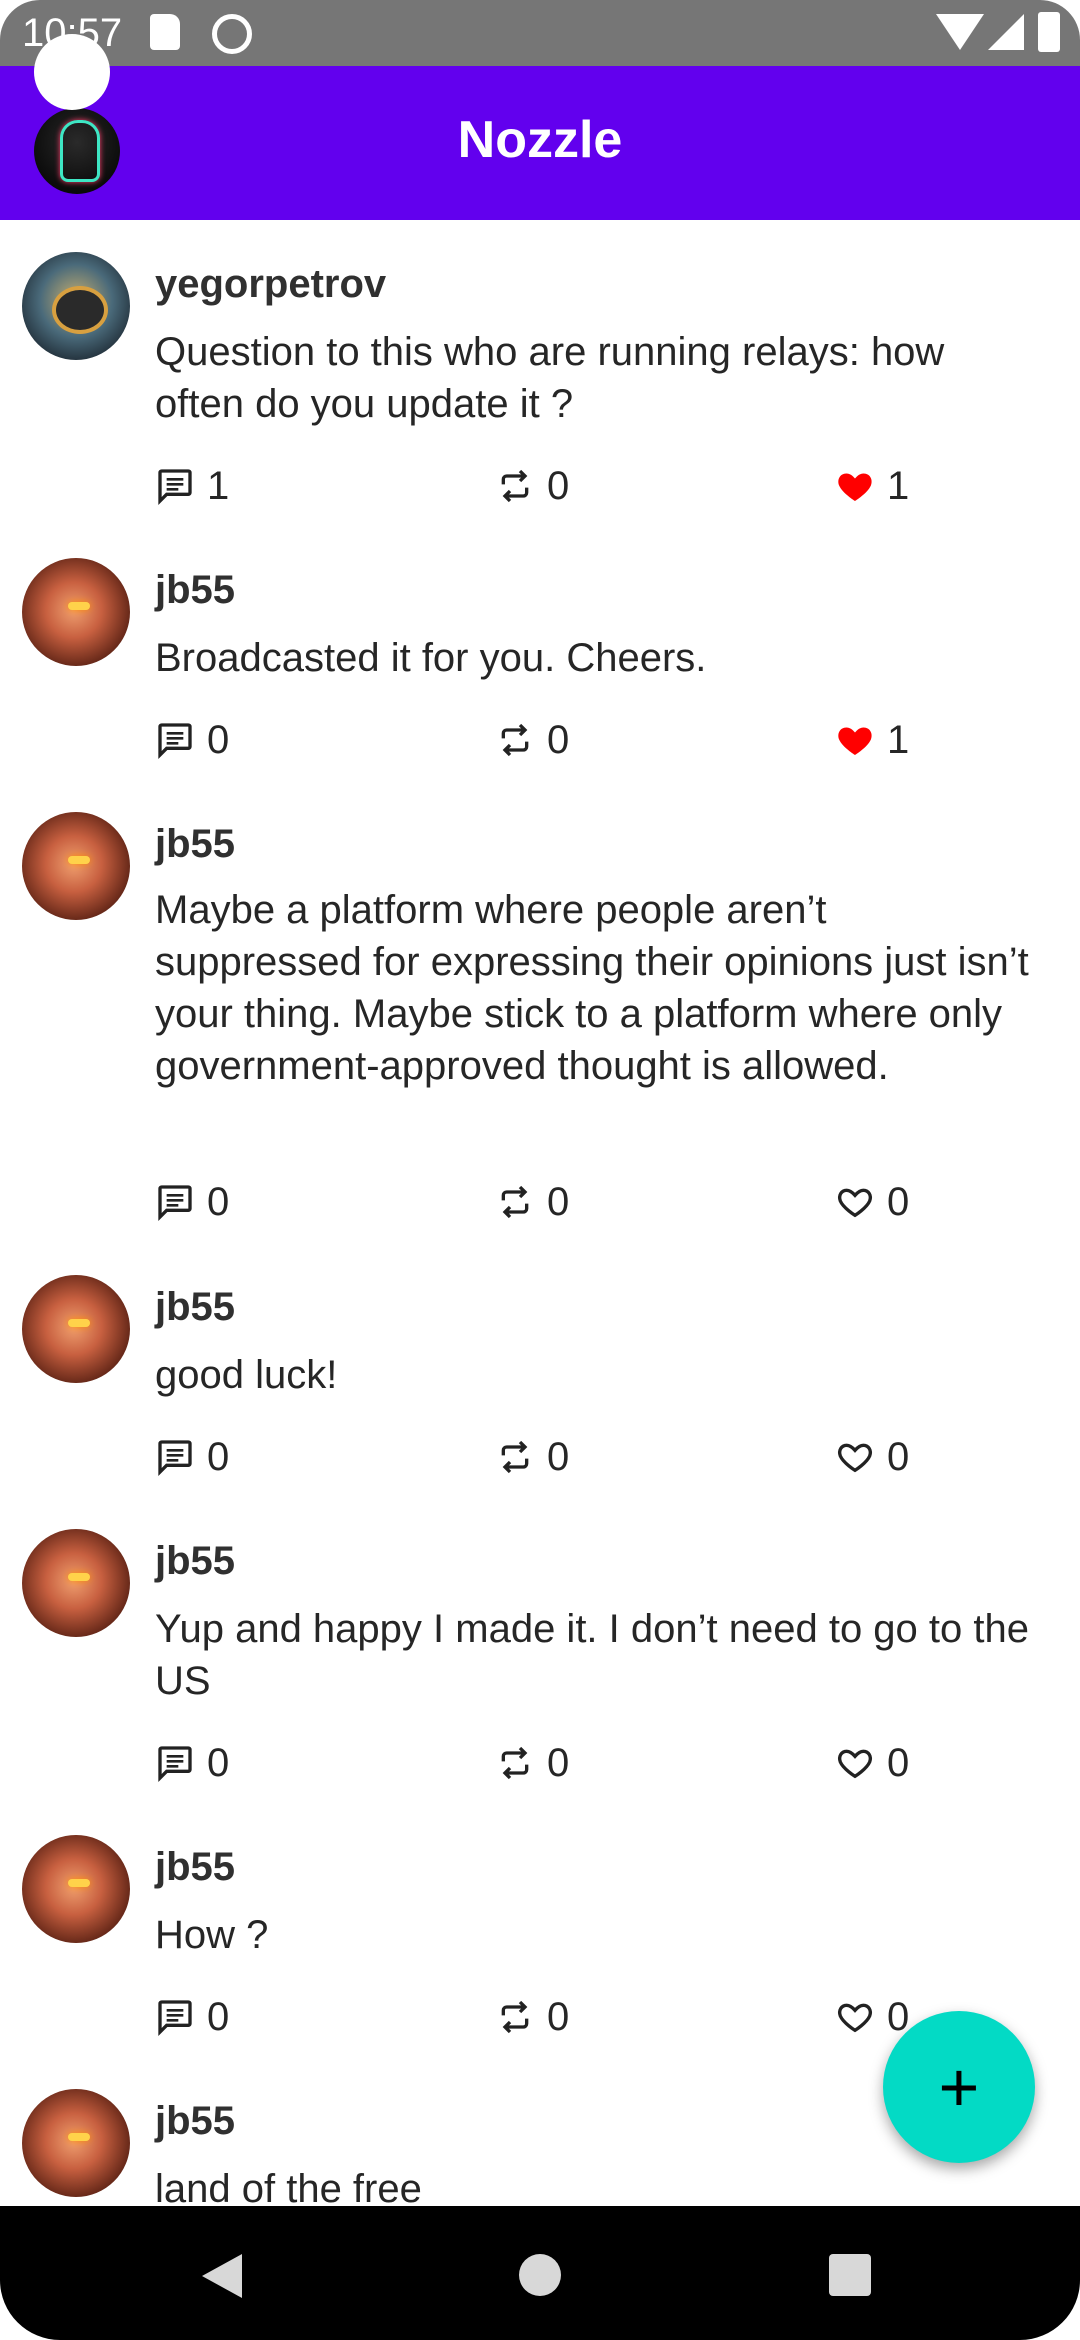 Image resolution: width=1080 pixels, height=2340 pixels. I want to click on post-text: How ?, so click(212, 1935).